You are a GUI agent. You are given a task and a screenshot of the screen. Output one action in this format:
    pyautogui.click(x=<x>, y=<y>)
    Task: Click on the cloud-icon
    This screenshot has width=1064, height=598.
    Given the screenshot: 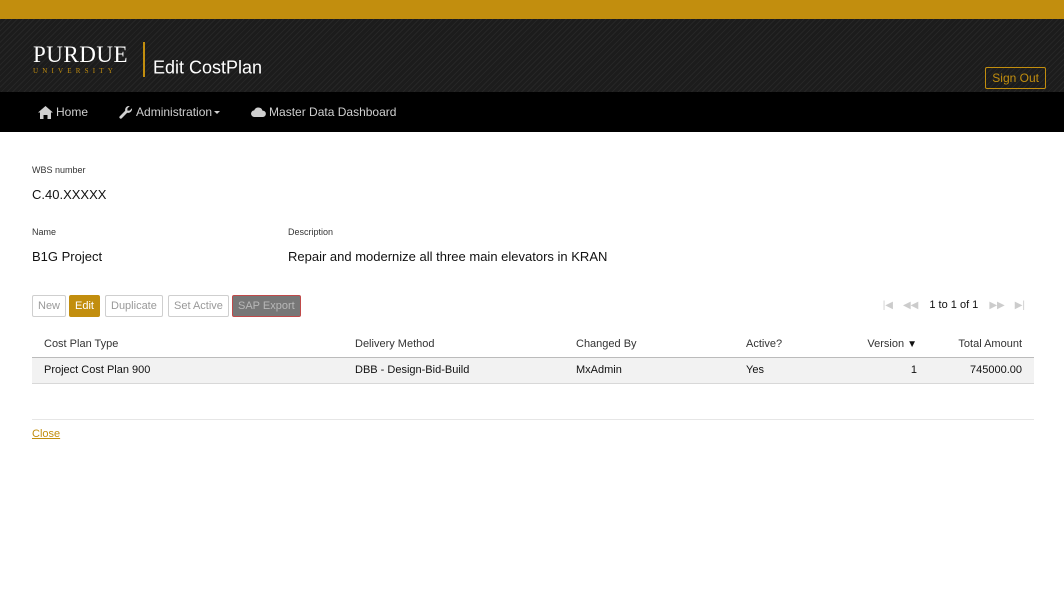 What is the action you would take?
    pyautogui.click(x=258, y=112)
    